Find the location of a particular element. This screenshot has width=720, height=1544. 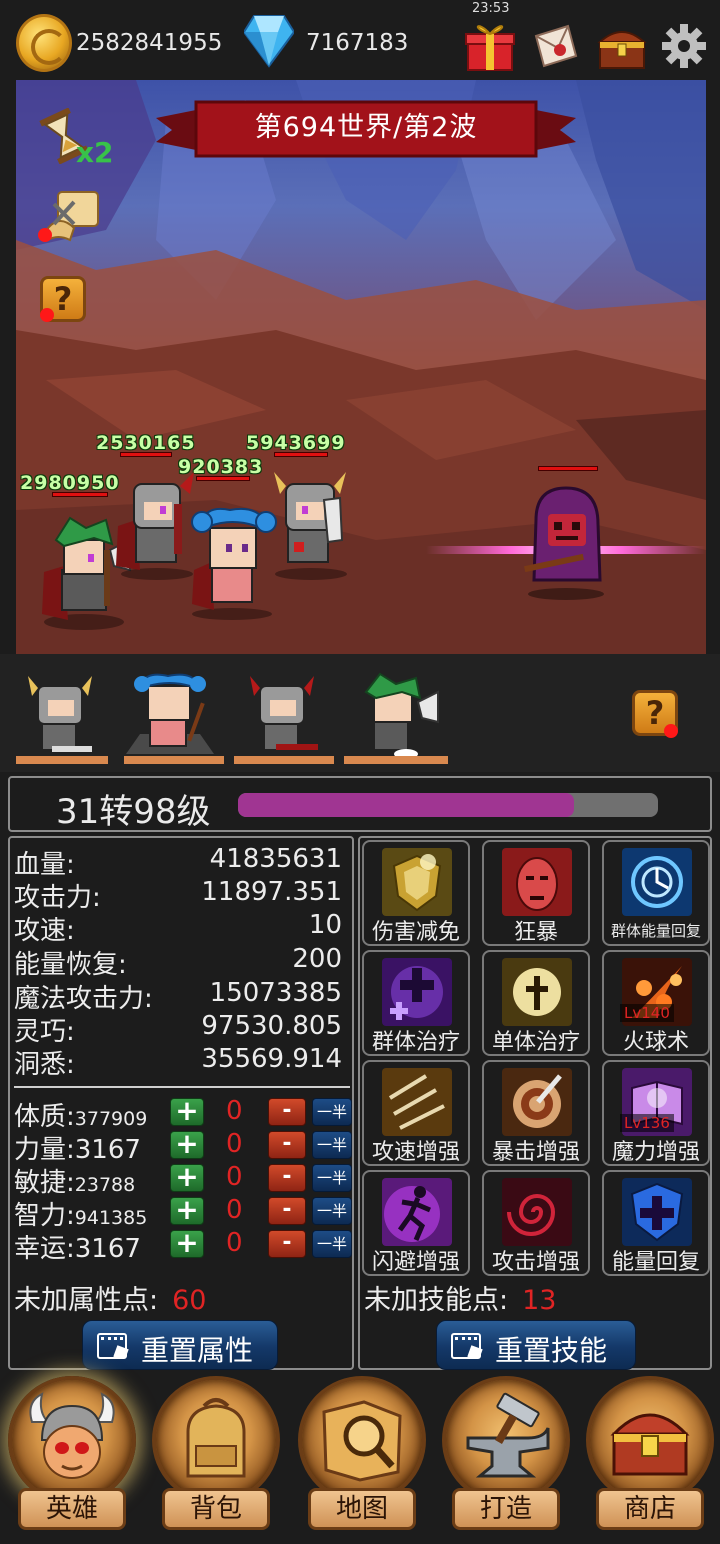

nav-shop: 商店 is located at coordinates (648, 1458).